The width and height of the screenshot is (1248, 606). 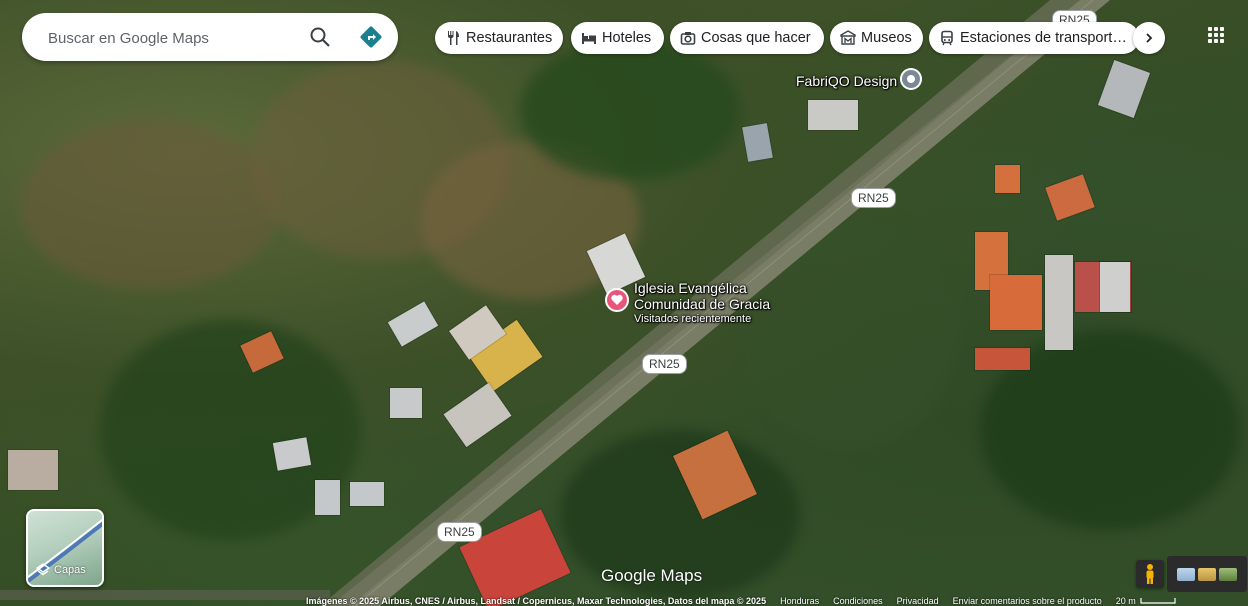 What do you see at coordinates (1027, 601) in the screenshot?
I see `feedback-link: Enviar comentarios sobre el producto` at bounding box center [1027, 601].